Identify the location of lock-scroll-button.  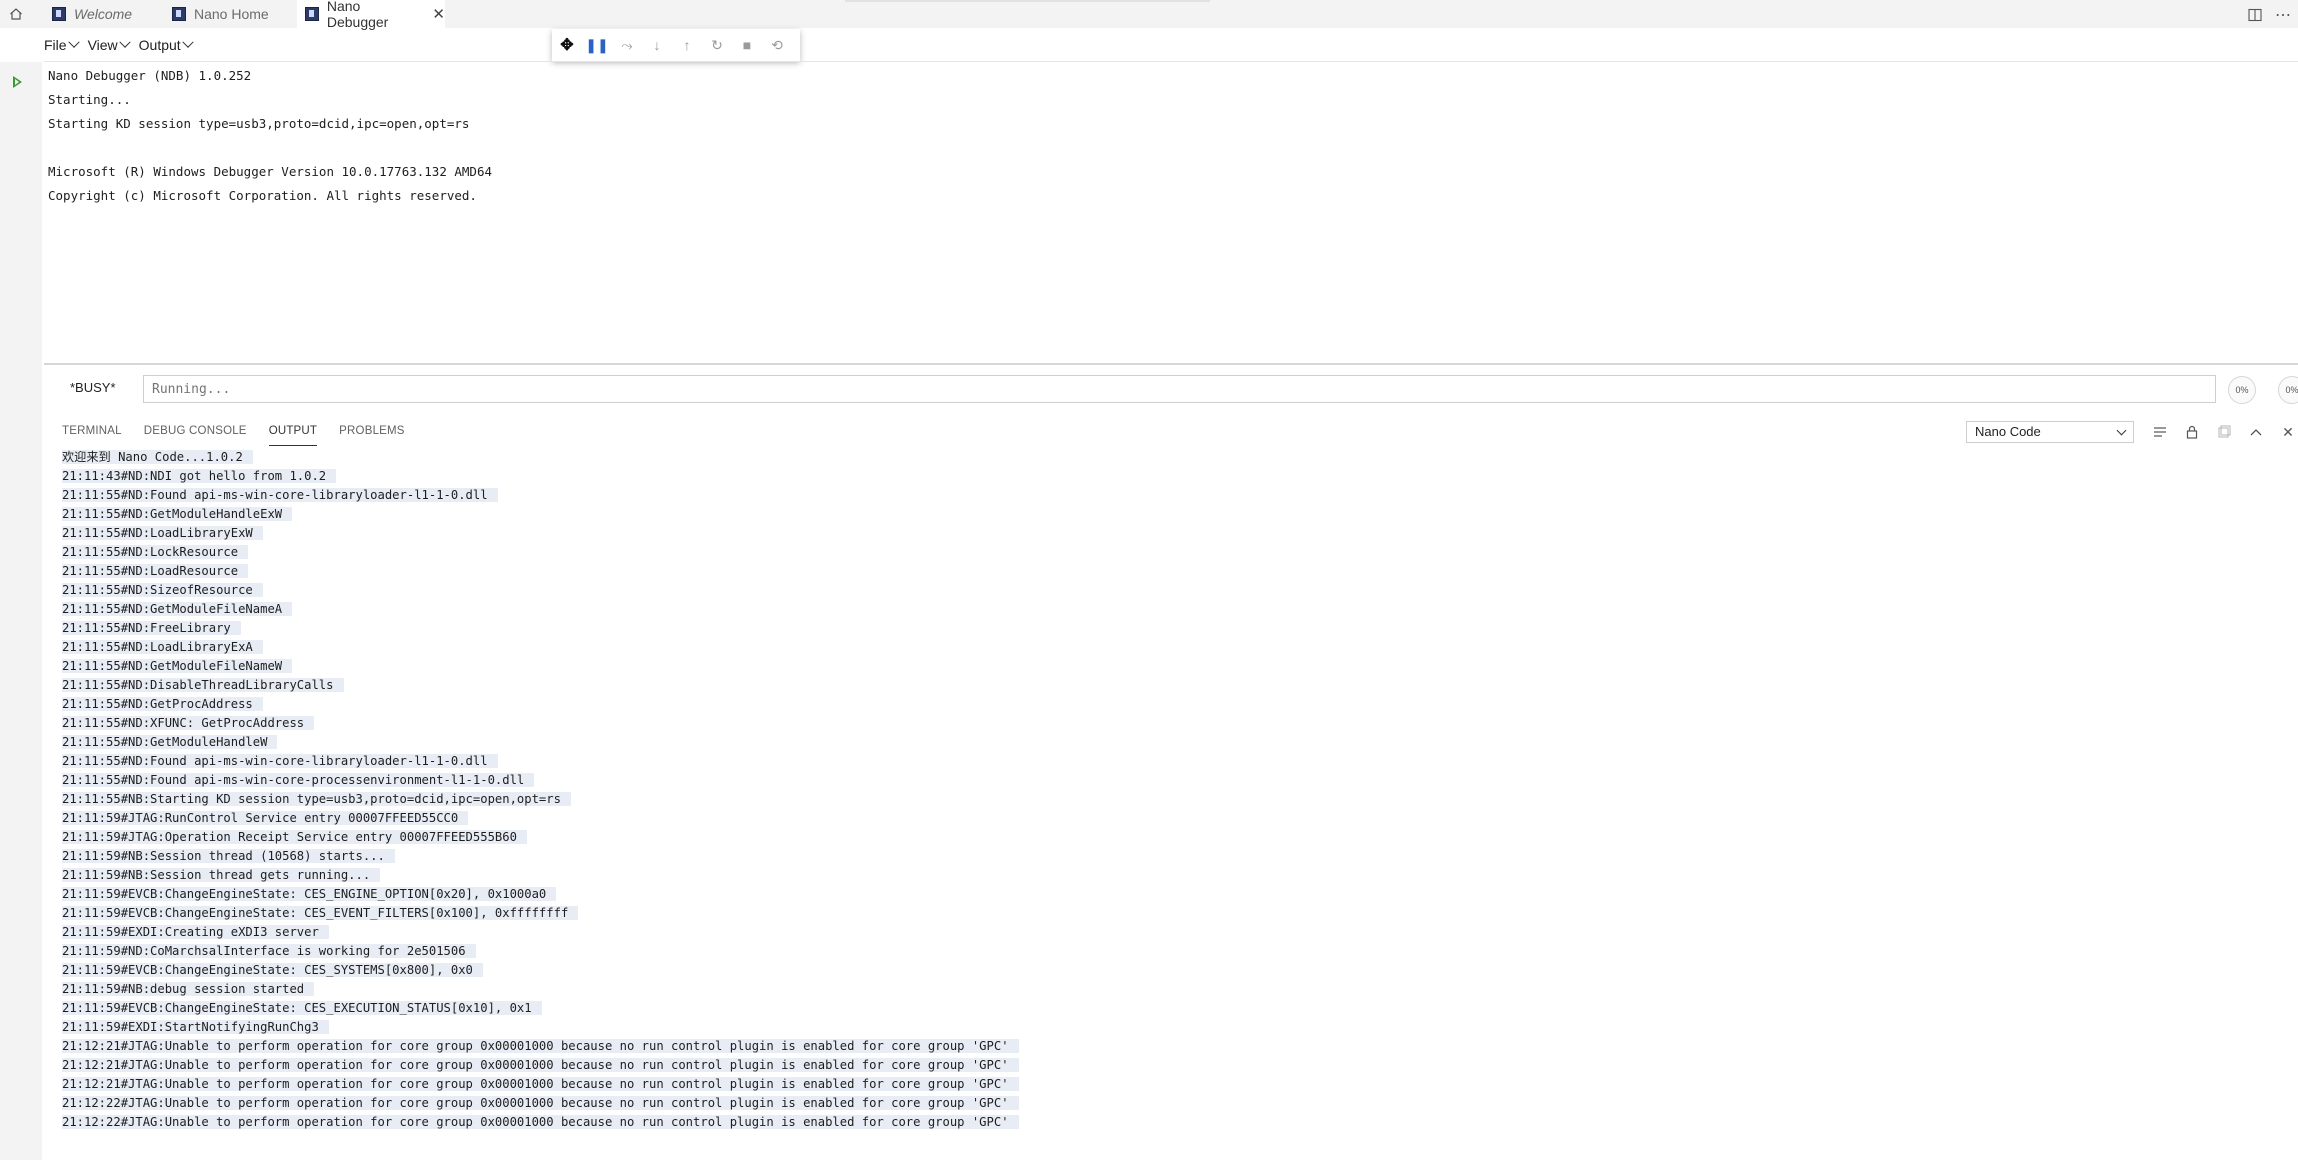
(2192, 432).